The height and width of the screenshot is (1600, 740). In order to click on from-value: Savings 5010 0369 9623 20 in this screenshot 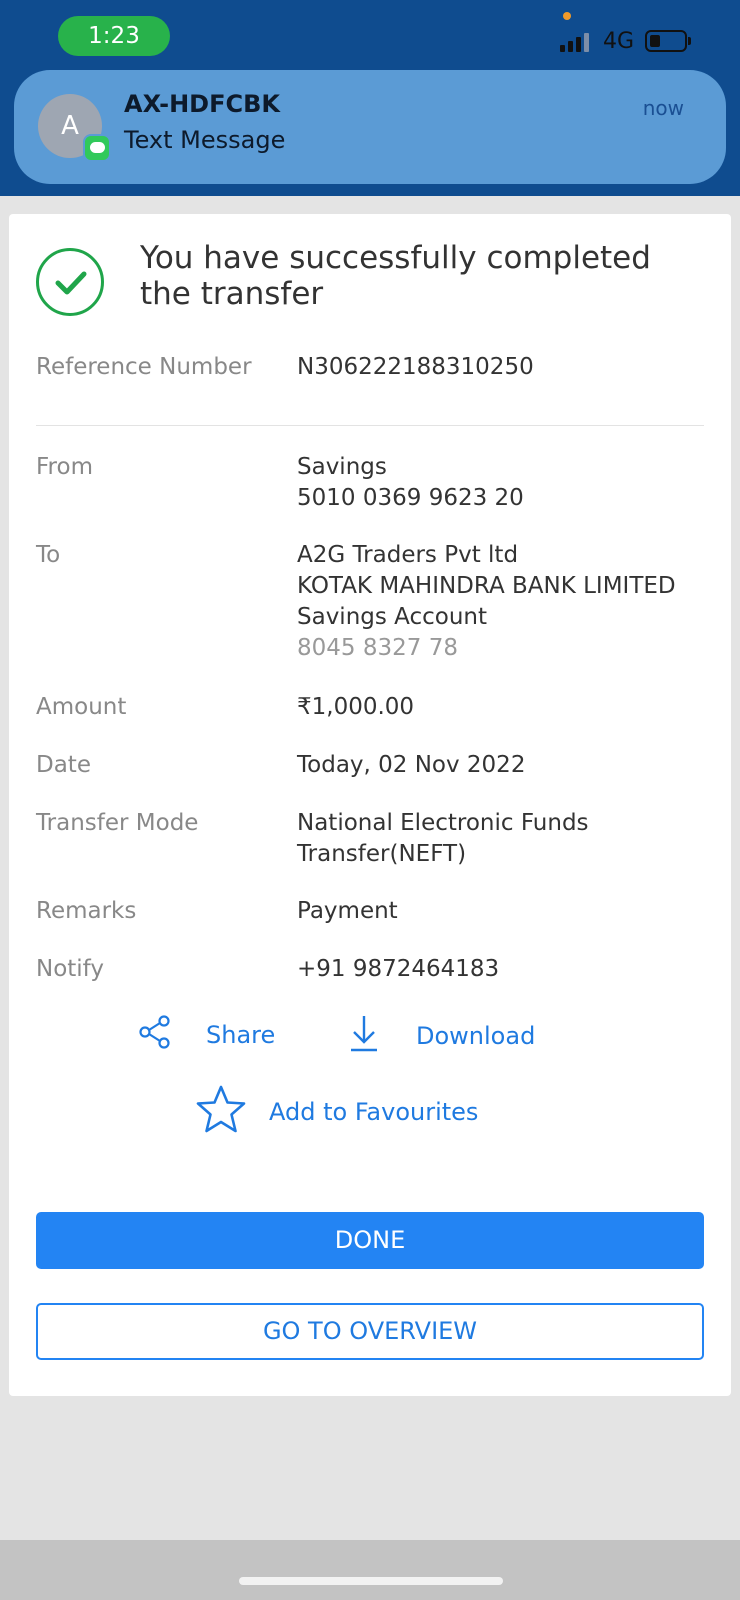, I will do `click(507, 483)`.